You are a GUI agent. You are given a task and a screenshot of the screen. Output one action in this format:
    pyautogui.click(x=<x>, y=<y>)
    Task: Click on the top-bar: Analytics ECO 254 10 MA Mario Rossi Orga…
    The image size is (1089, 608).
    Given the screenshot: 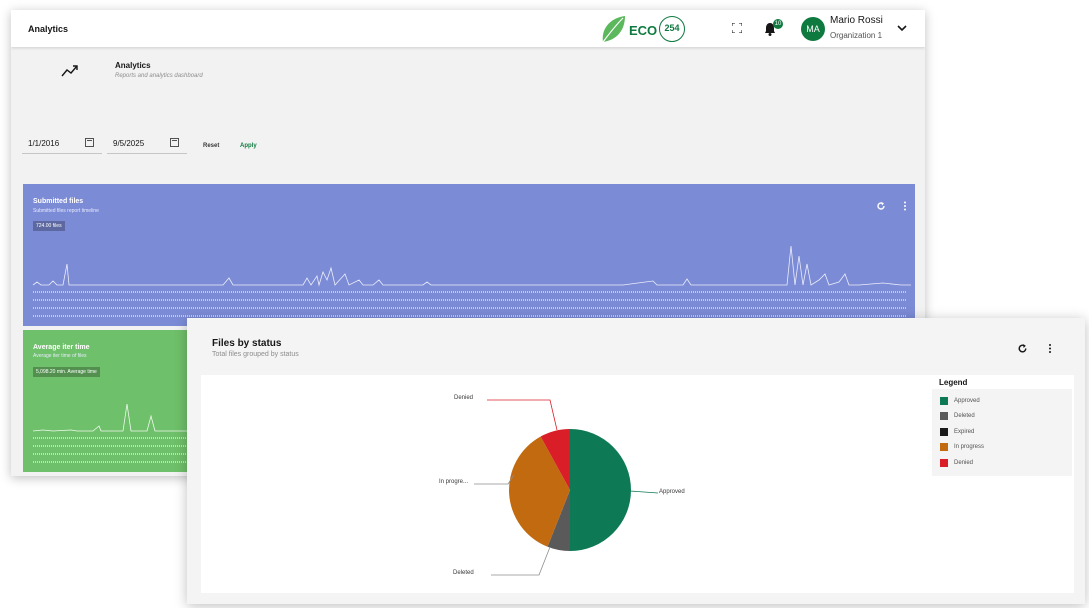 What is the action you would take?
    pyautogui.click(x=468, y=28)
    